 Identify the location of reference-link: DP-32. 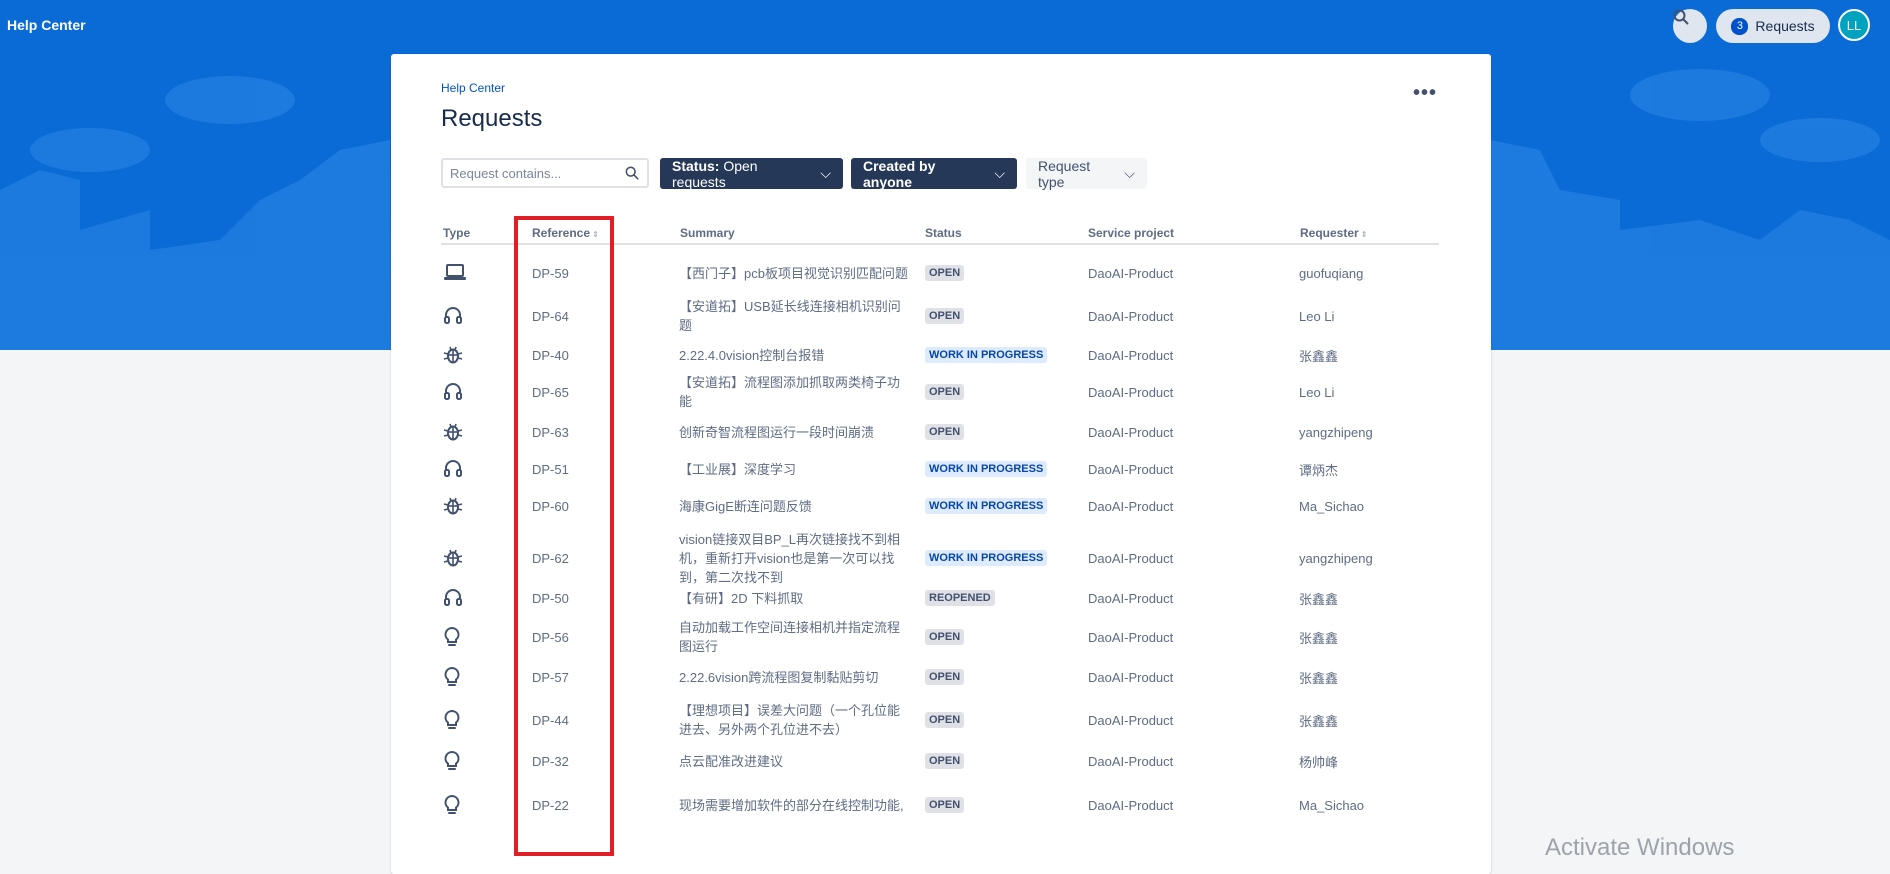
(550, 761).